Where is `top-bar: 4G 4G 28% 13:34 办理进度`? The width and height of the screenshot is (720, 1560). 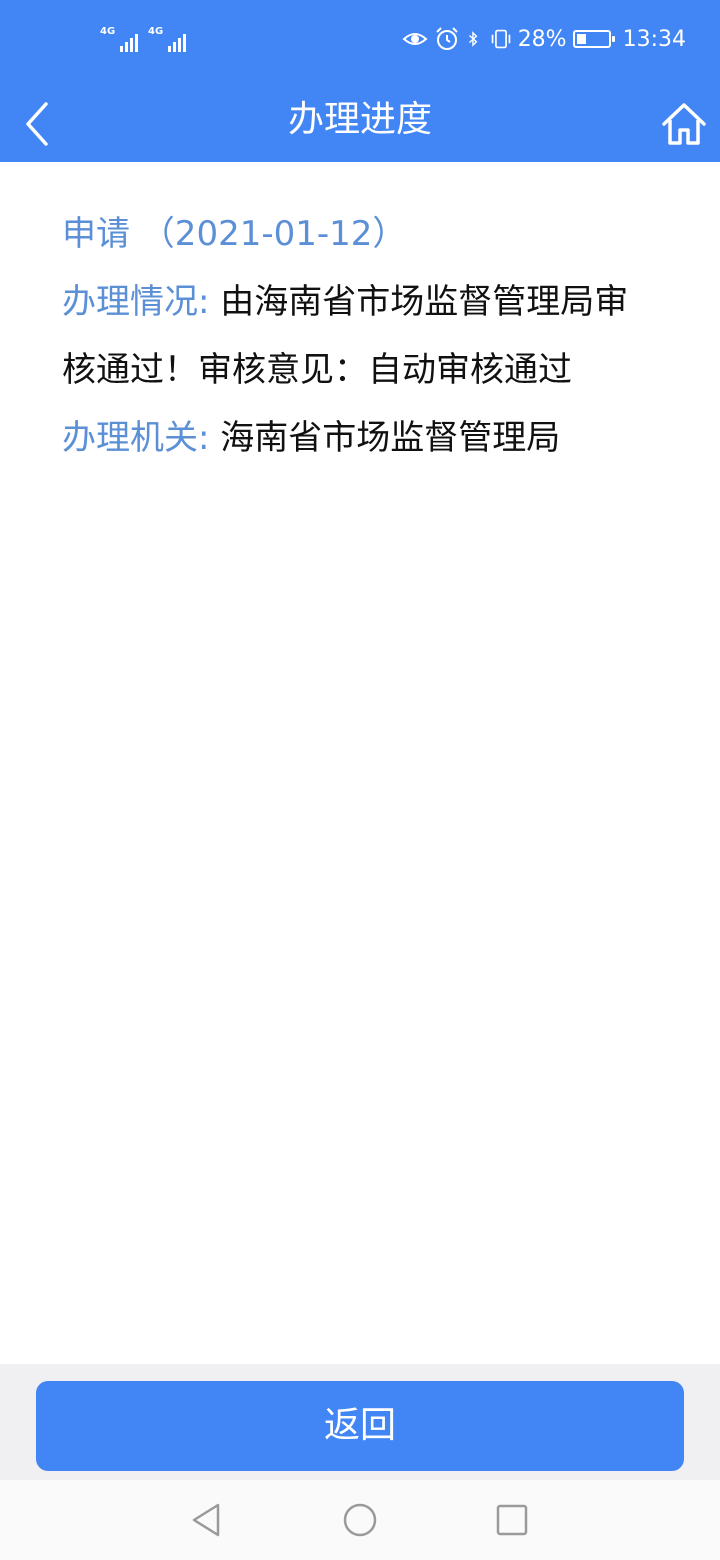
top-bar: 4G 4G 28% 13:34 办理进度 is located at coordinates (360, 81).